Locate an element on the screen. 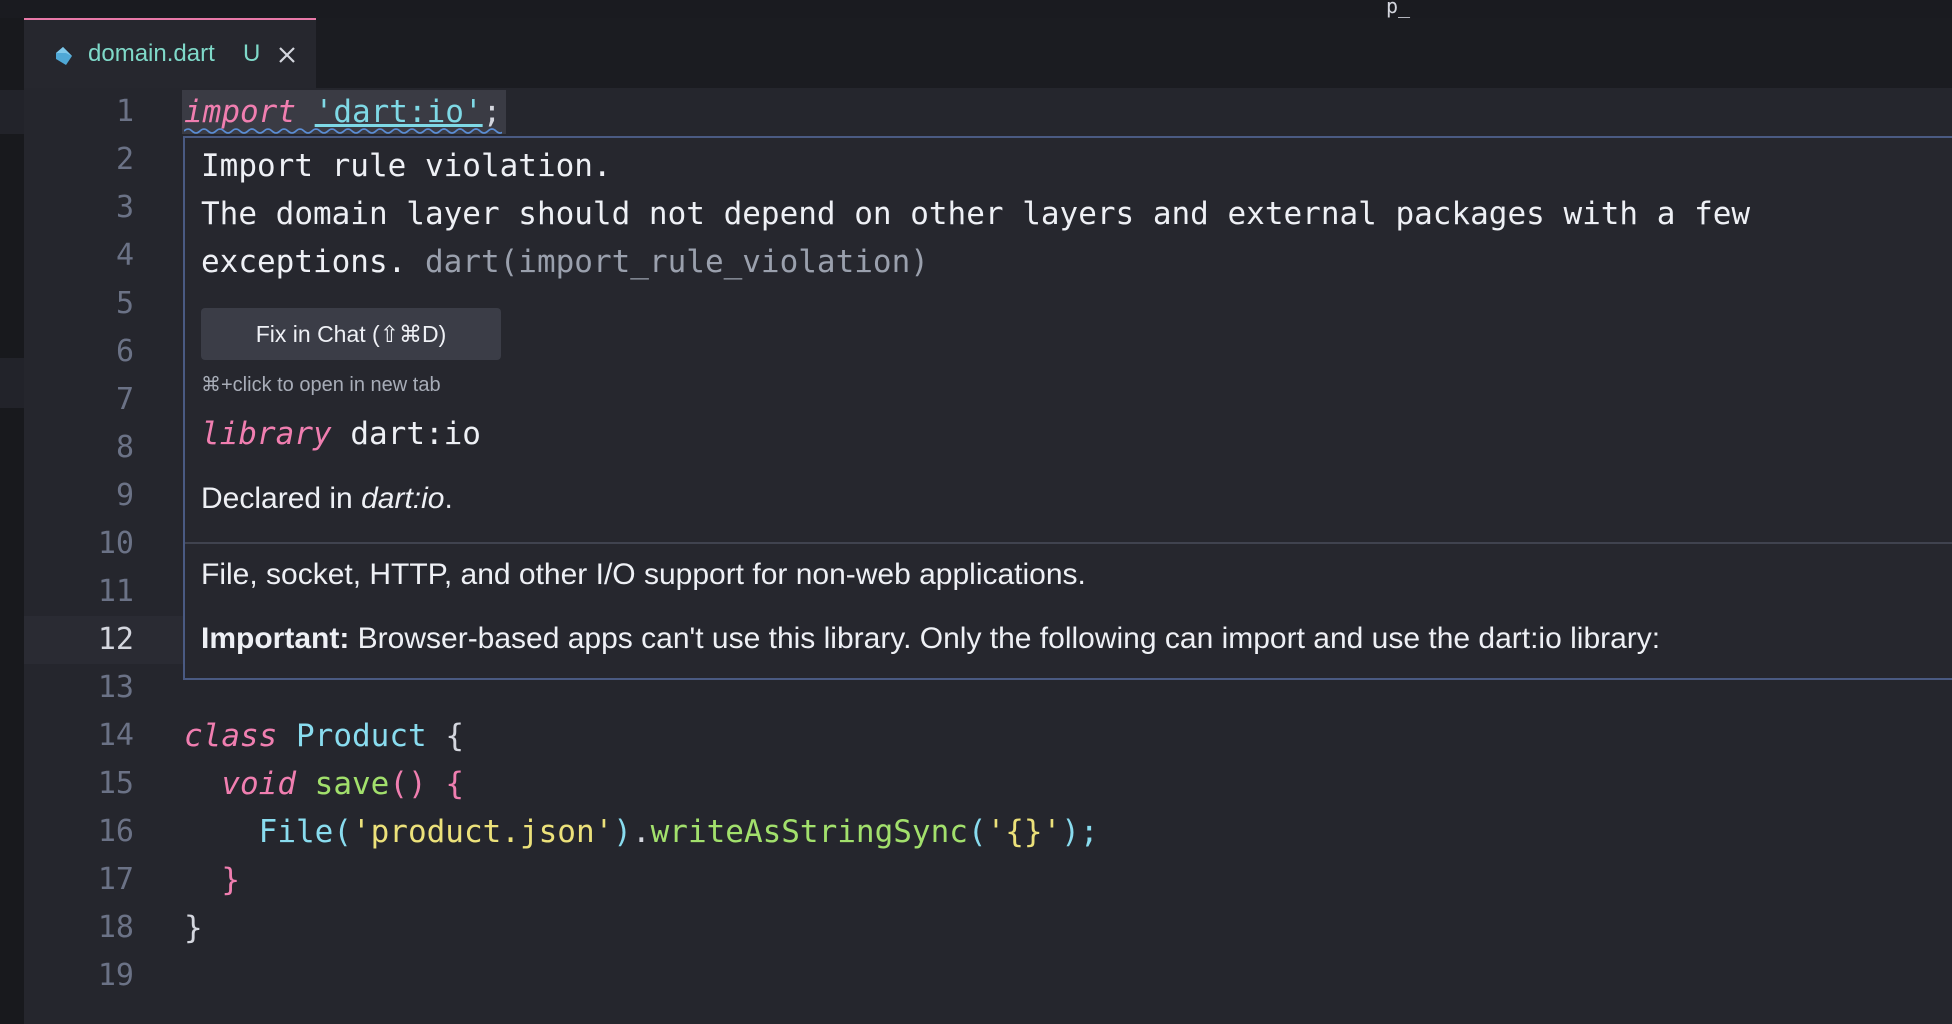  fix-in-chat-button: Fix in Chat (⇧⌘D) is located at coordinates (351, 334).